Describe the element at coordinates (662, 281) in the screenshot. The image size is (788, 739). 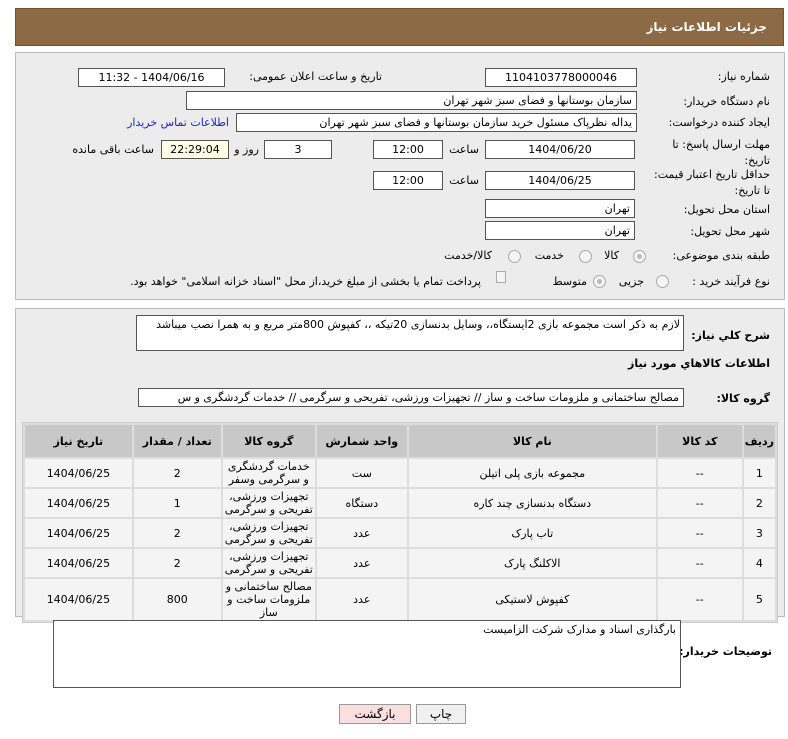
I see `process-radio-minor` at that location.